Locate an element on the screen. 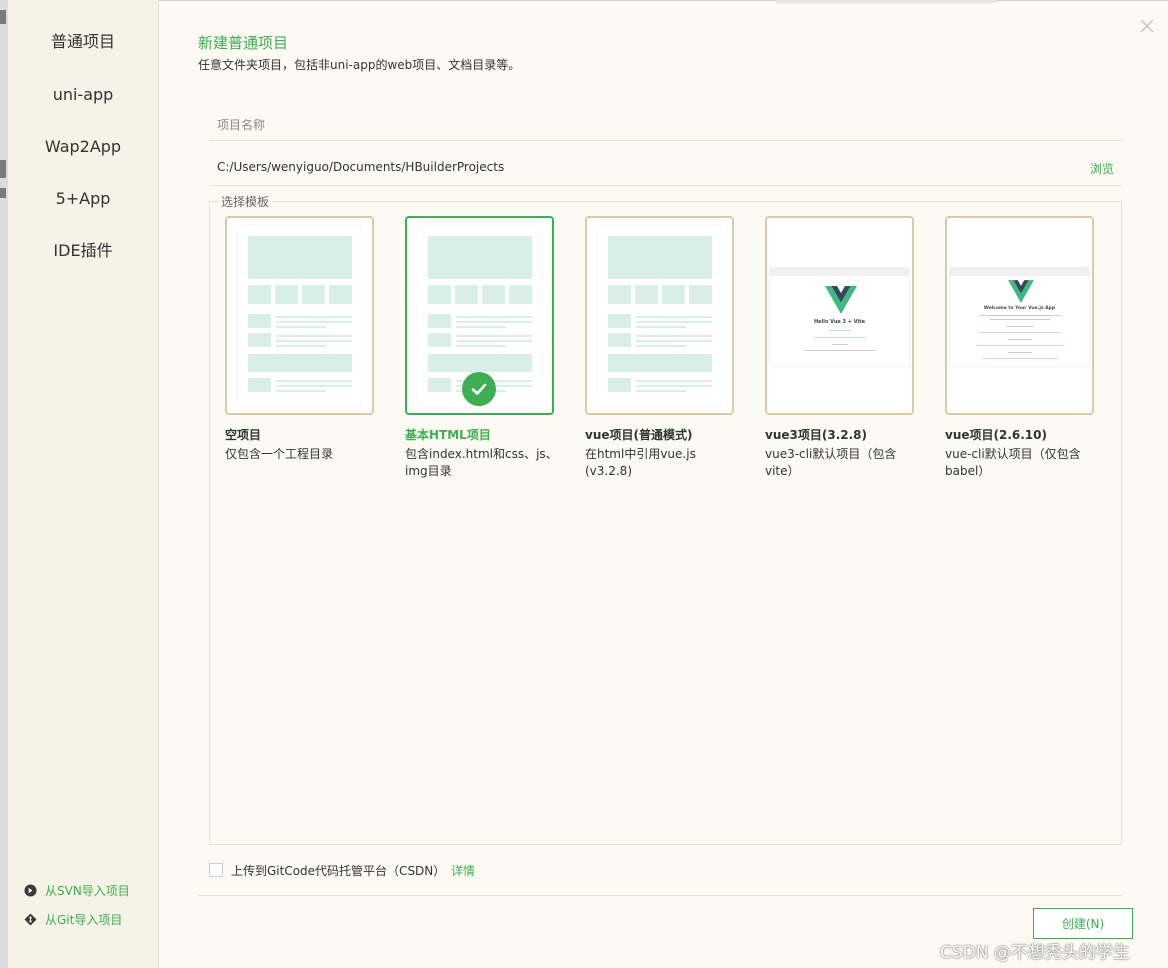 The height and width of the screenshot is (968, 1168). sidebar-item-wap2app: Wap2App is located at coordinates (83, 147).